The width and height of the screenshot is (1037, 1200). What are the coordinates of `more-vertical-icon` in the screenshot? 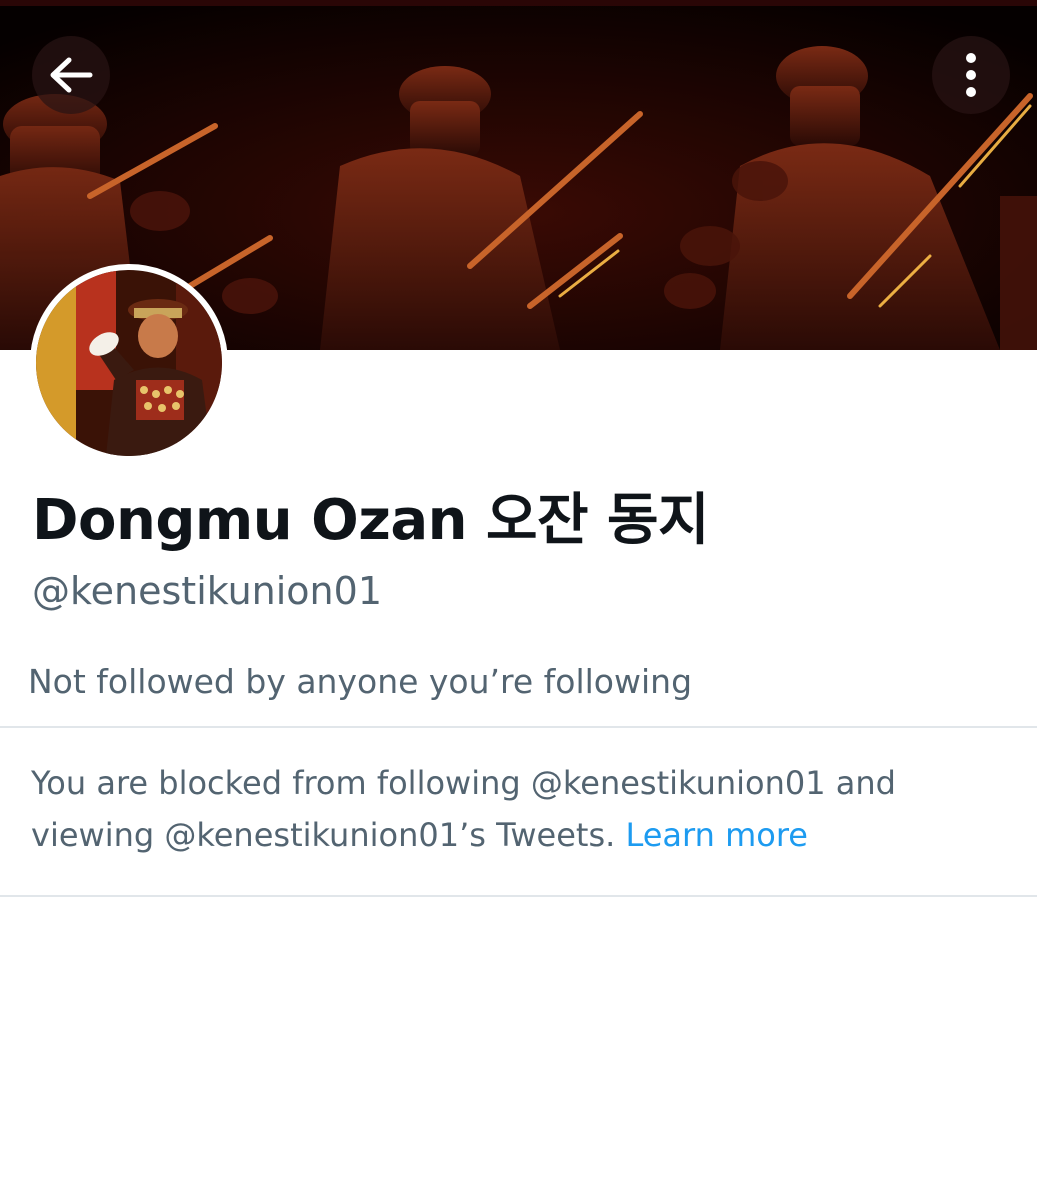 It's located at (971, 75).